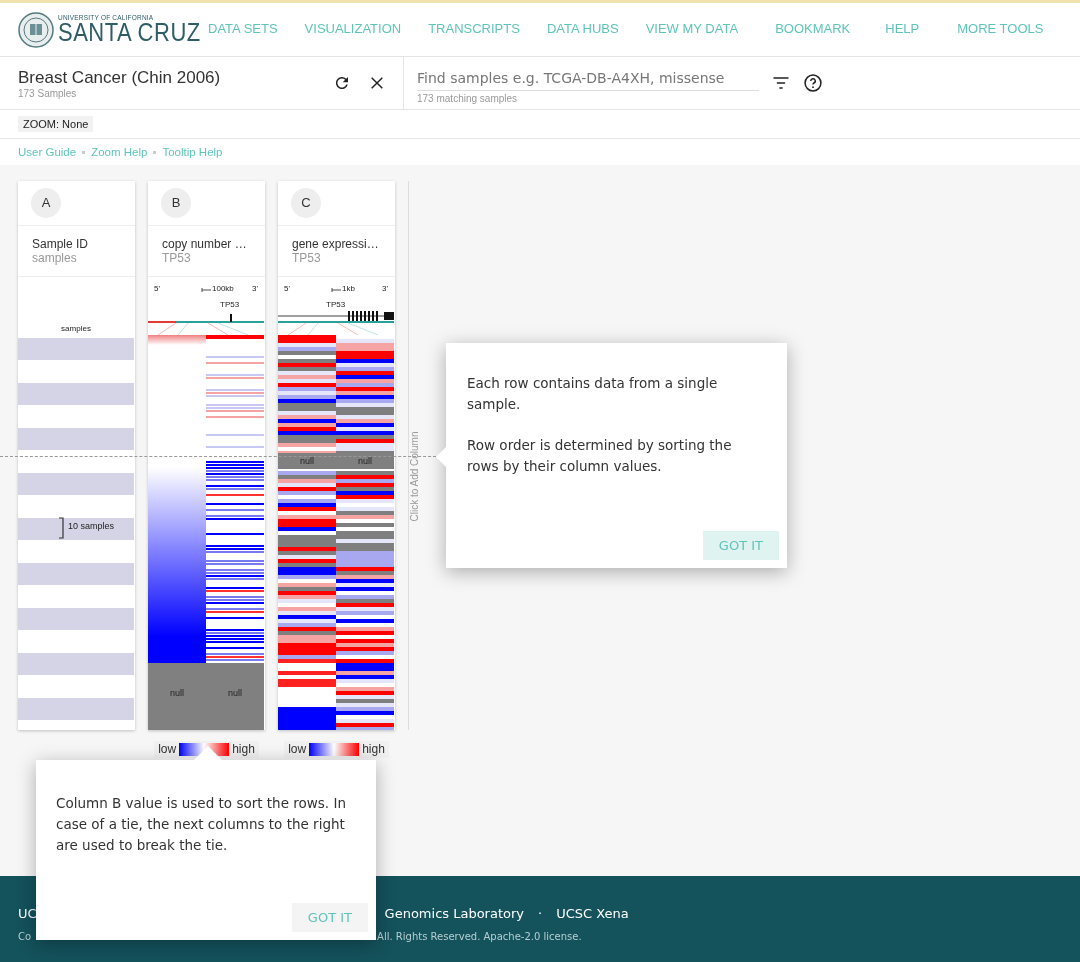  I want to click on nav-link: MORE TOOLS, so click(1000, 28).